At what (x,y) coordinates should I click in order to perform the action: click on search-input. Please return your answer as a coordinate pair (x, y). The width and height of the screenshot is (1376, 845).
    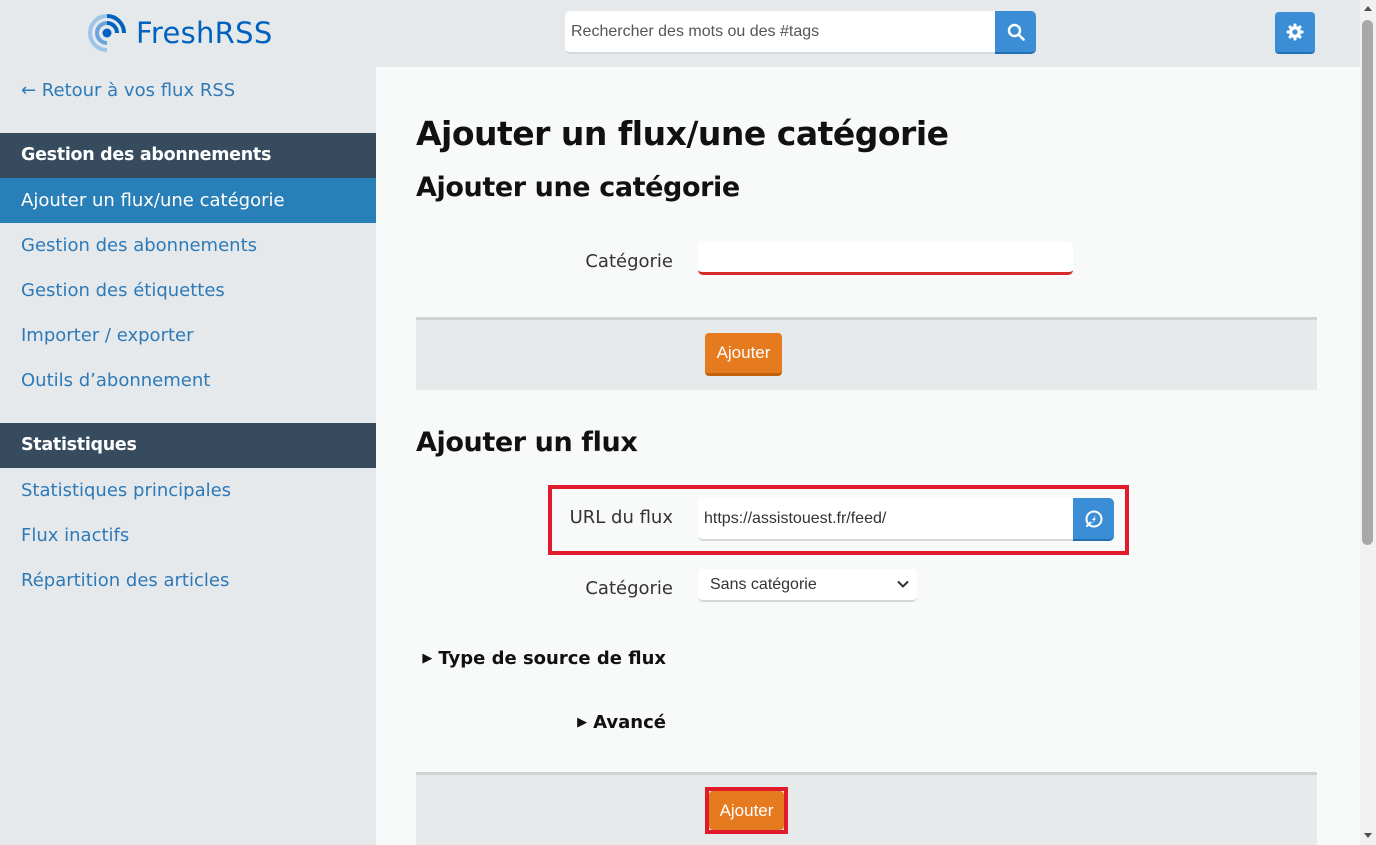
    Looking at the image, I should click on (780, 32).